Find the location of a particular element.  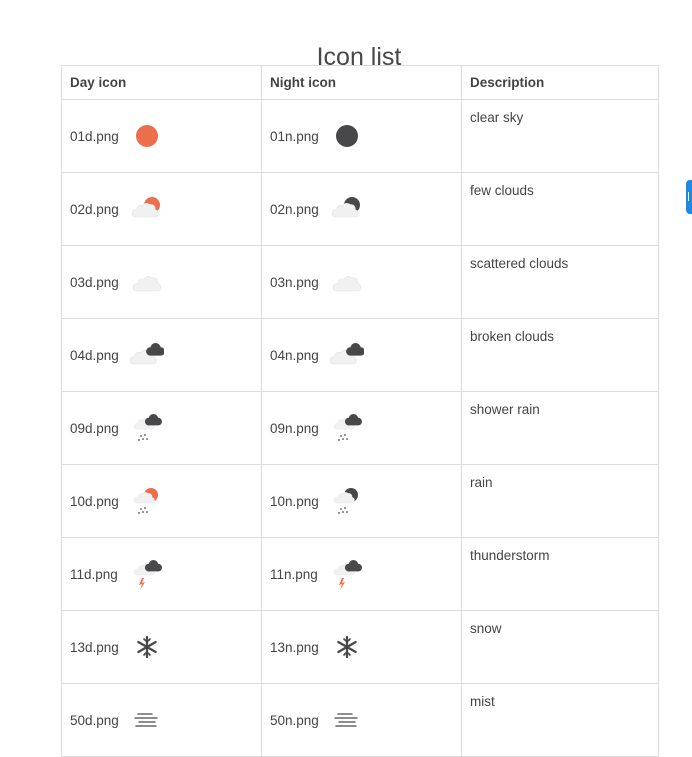

day-icon-cell: 02d.png is located at coordinates (161, 209).